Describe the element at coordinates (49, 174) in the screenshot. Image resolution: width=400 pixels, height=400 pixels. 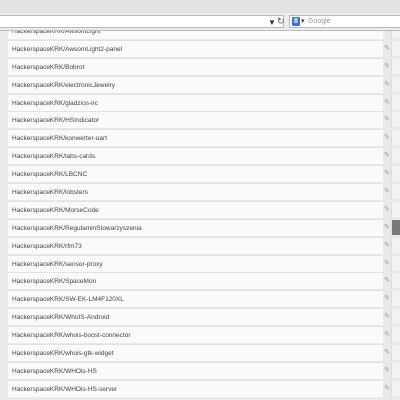
I see `repository-name: HackerspaceKRK/LBCNC` at that location.